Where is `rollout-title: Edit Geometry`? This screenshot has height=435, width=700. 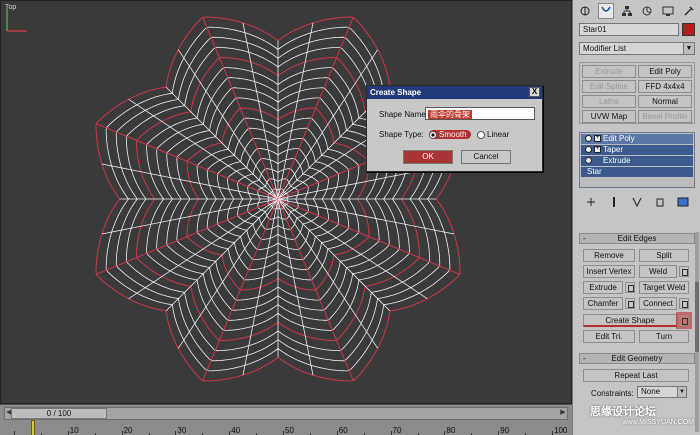
rollout-title: Edit Geometry is located at coordinates (637, 358).